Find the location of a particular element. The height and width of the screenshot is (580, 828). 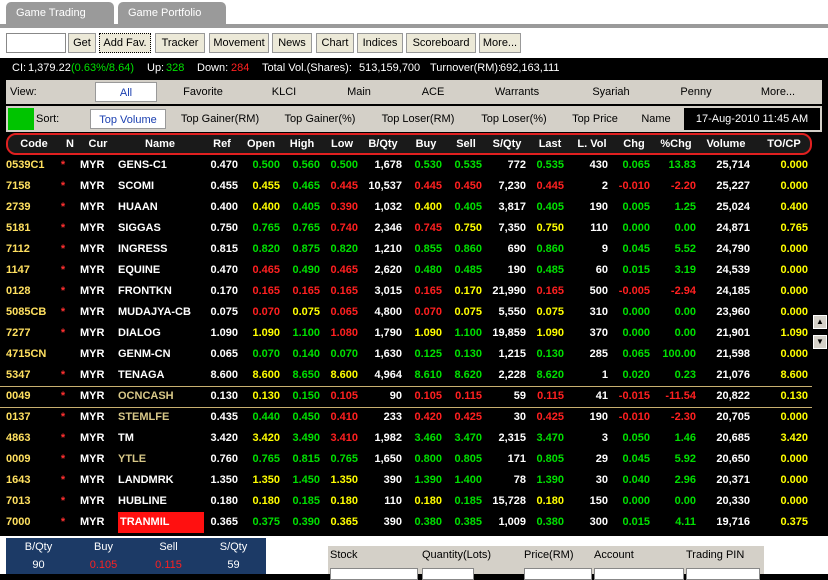

col-open: Open is located at coordinates (261, 144).